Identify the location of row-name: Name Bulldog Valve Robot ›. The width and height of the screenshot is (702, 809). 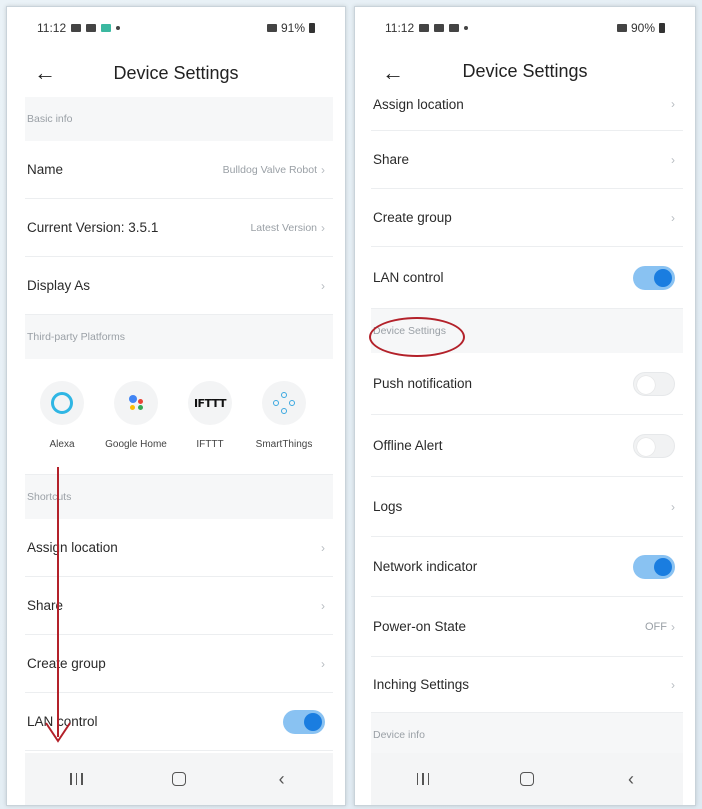
(179, 170).